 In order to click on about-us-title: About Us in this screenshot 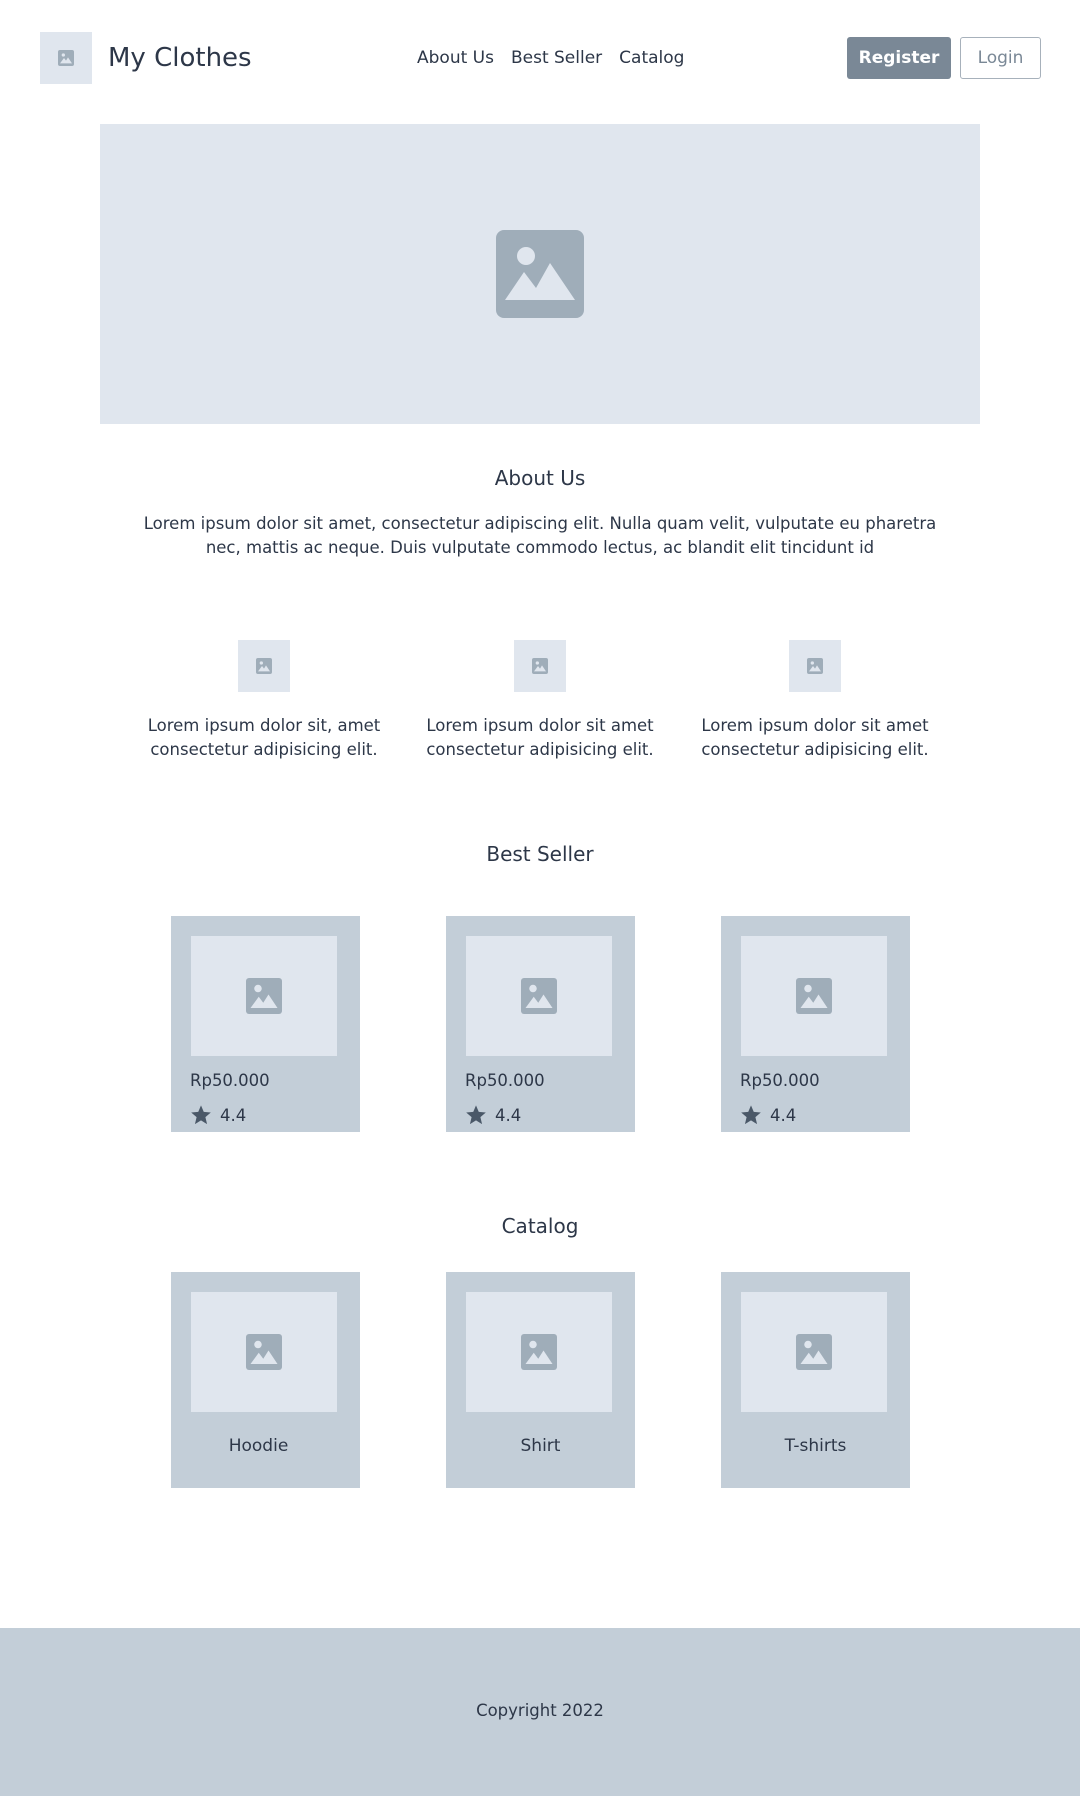, I will do `click(540, 478)`.